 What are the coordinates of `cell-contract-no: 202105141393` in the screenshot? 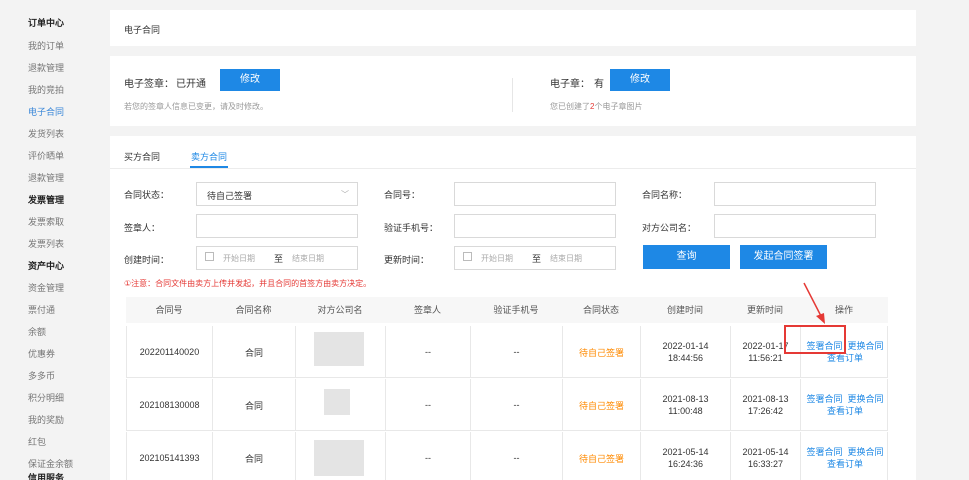 It's located at (170, 456).